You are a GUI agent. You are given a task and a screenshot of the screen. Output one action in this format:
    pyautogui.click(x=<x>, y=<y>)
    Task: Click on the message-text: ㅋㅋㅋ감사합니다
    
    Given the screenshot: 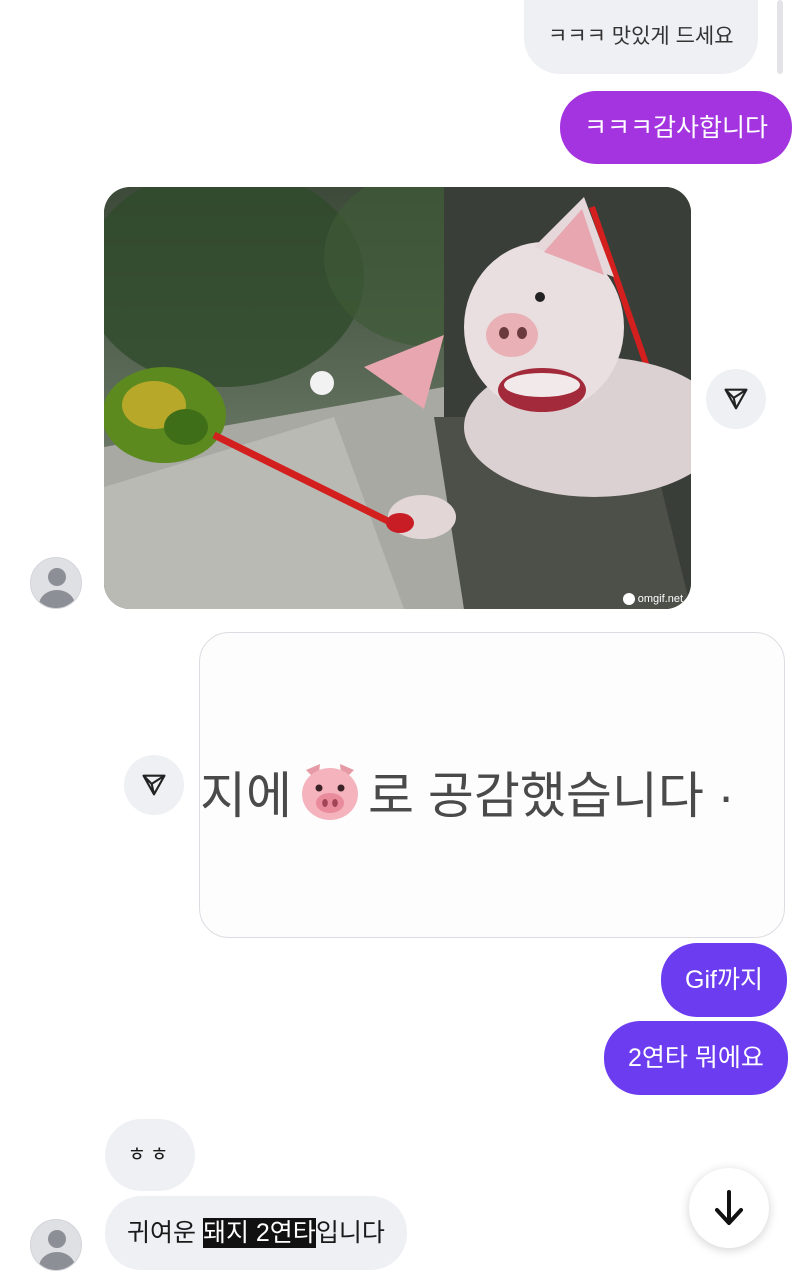 What is the action you would take?
    pyautogui.click(x=676, y=127)
    